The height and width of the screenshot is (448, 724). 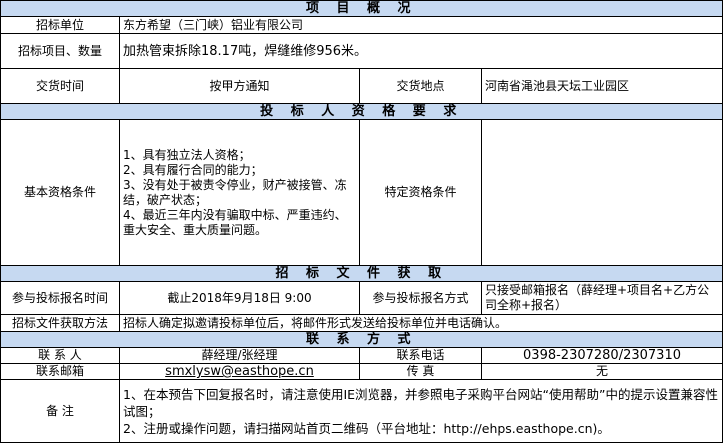 What do you see at coordinates (60, 355) in the screenshot?
I see `contact-person-label: 联 系 人` at bounding box center [60, 355].